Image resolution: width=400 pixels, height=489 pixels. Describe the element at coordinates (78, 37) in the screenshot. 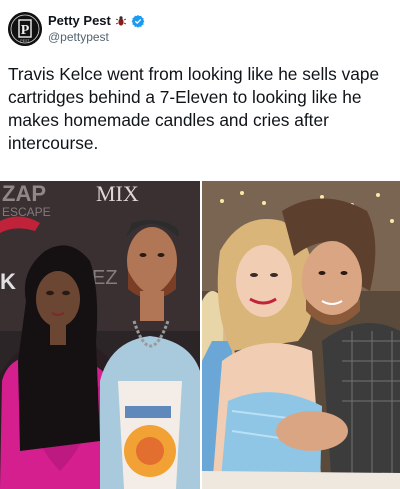

I see `author-handle: @pettypest` at that location.